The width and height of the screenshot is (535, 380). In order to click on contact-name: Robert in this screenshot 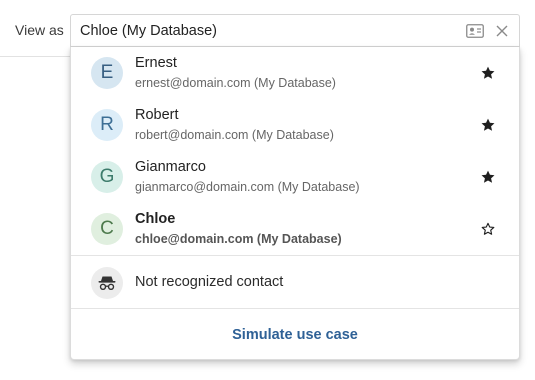, I will do `click(157, 115)`.